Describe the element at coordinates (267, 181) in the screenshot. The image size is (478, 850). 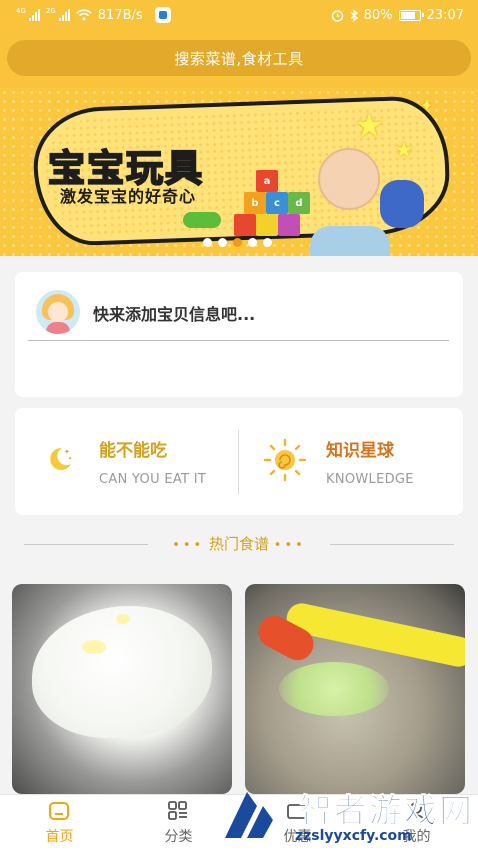
I see `letter-block: a` at that location.